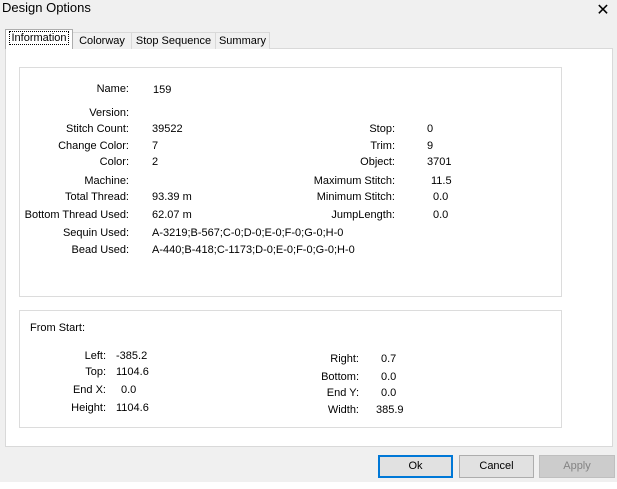  I want to click on bottom-thread-label: Bottom Thread Used:, so click(76, 215).